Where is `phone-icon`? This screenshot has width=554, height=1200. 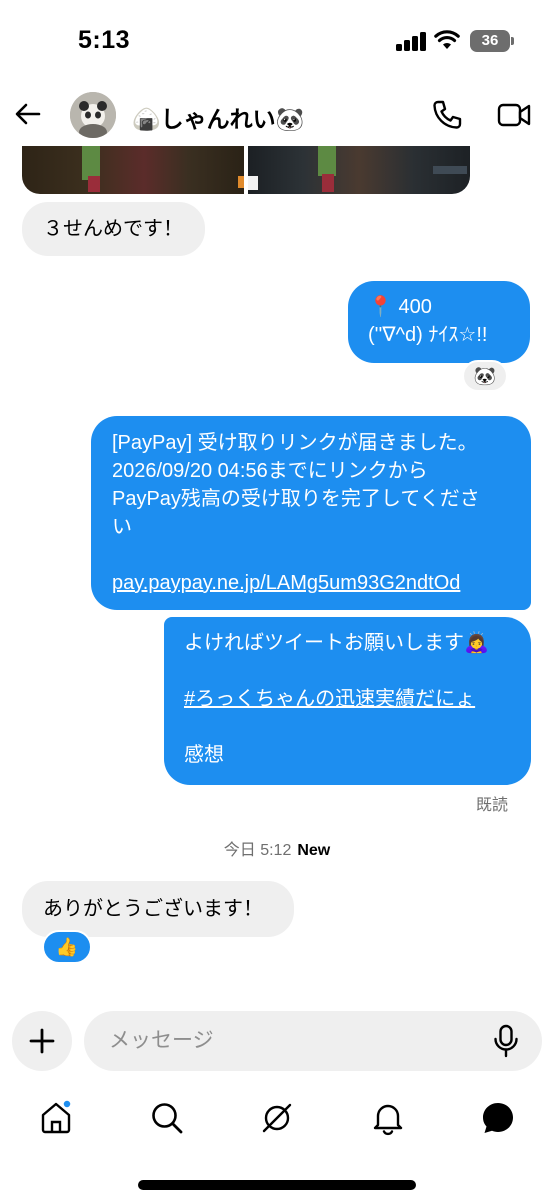
phone-icon is located at coordinates (447, 115).